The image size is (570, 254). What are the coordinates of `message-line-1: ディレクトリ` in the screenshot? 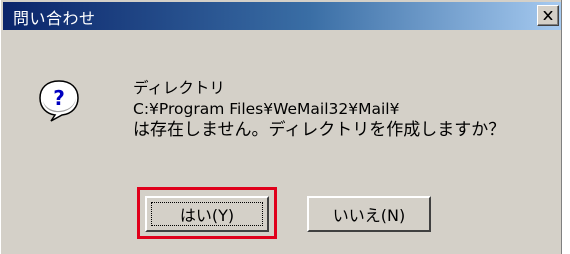 It's located at (179, 88).